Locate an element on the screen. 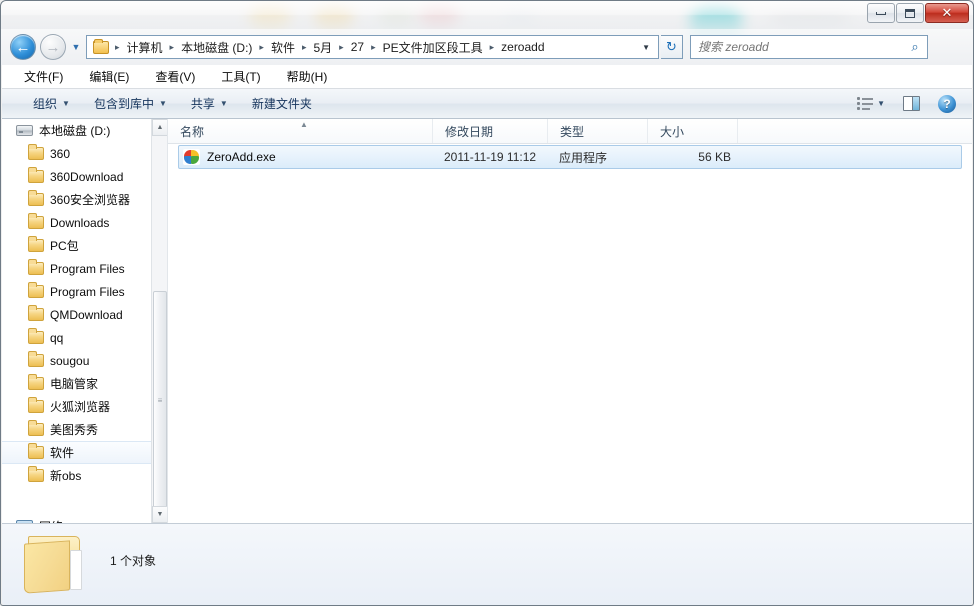  menu-view: 查看(V) is located at coordinates (175, 76).